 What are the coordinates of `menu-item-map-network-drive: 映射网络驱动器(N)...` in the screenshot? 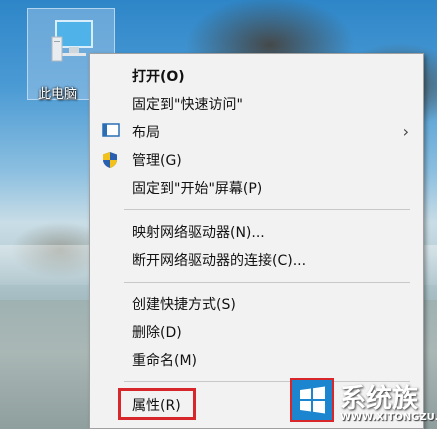 It's located at (256, 231).